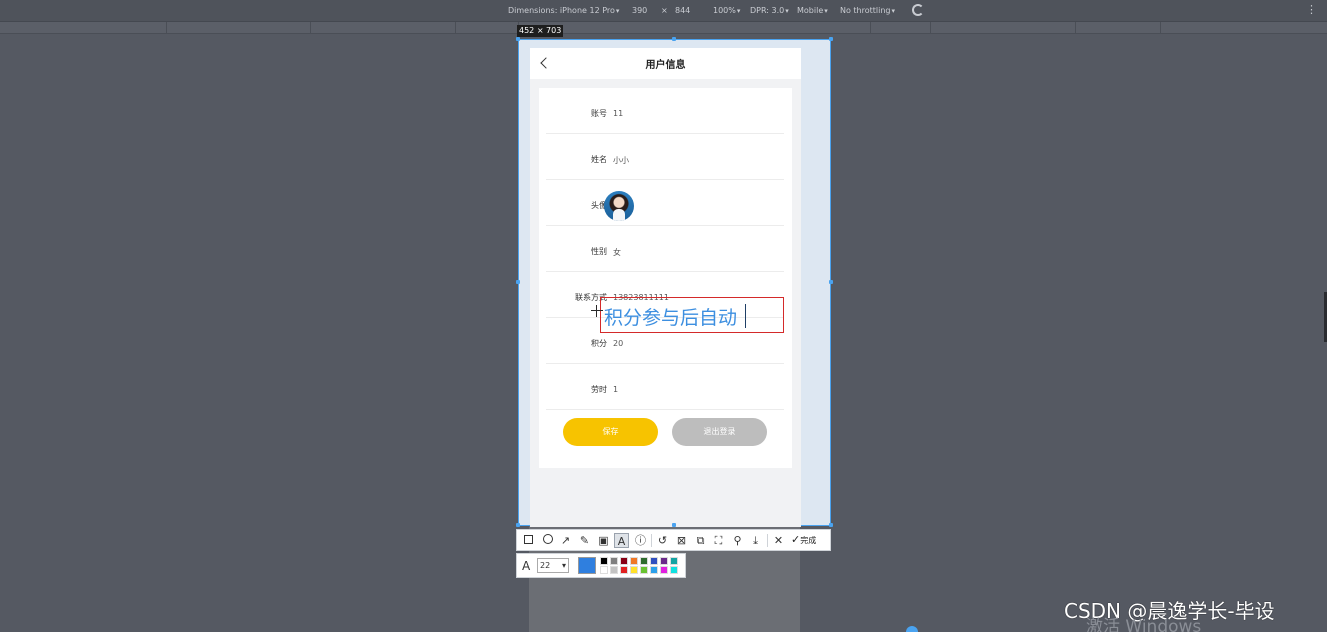 This screenshot has height=632, width=1327. I want to click on pen-icon: ✎, so click(584, 540).